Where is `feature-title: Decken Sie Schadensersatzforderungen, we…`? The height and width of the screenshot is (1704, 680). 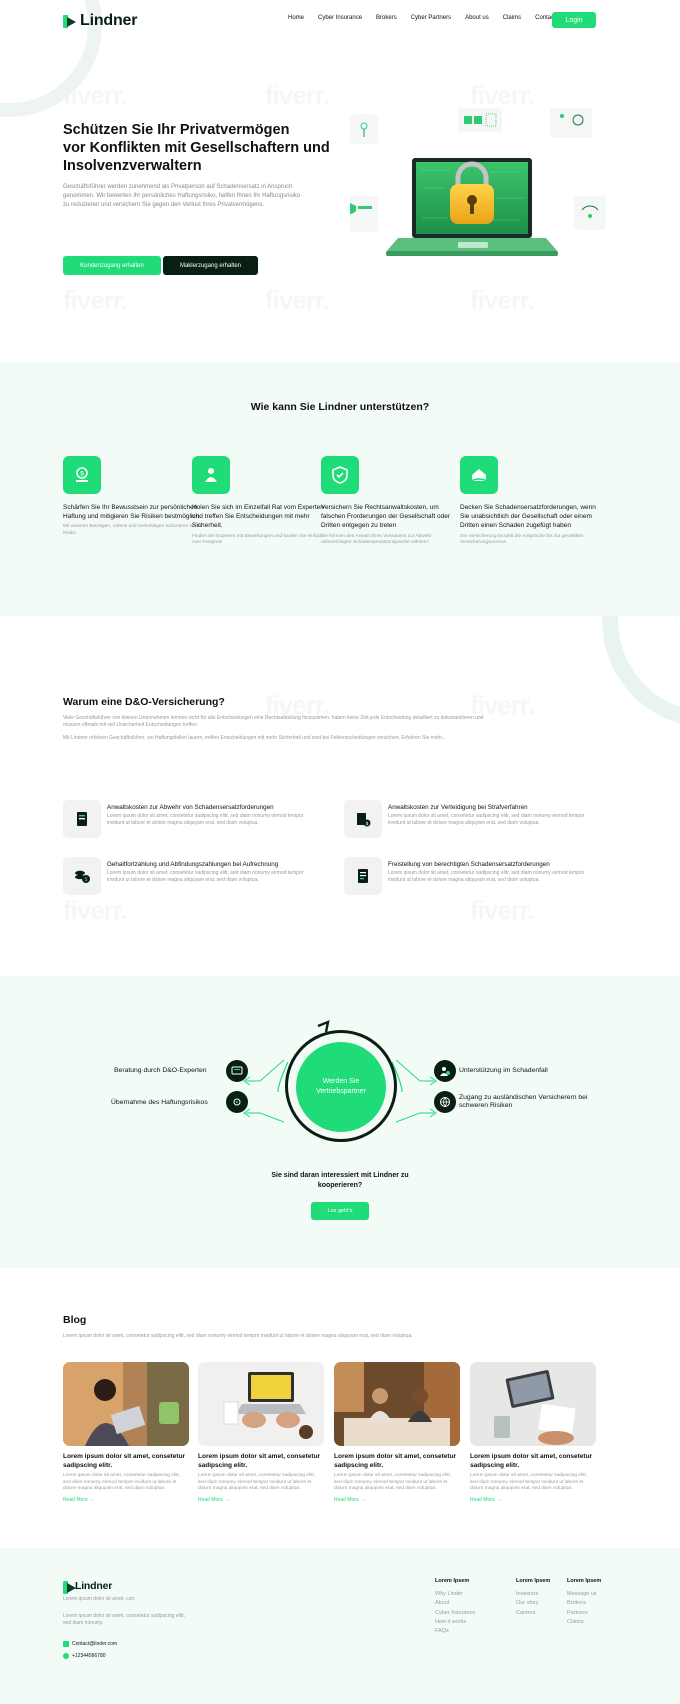
feature-title: Decken Sie Schadensersatzforderungen, we… is located at coordinates (528, 517).